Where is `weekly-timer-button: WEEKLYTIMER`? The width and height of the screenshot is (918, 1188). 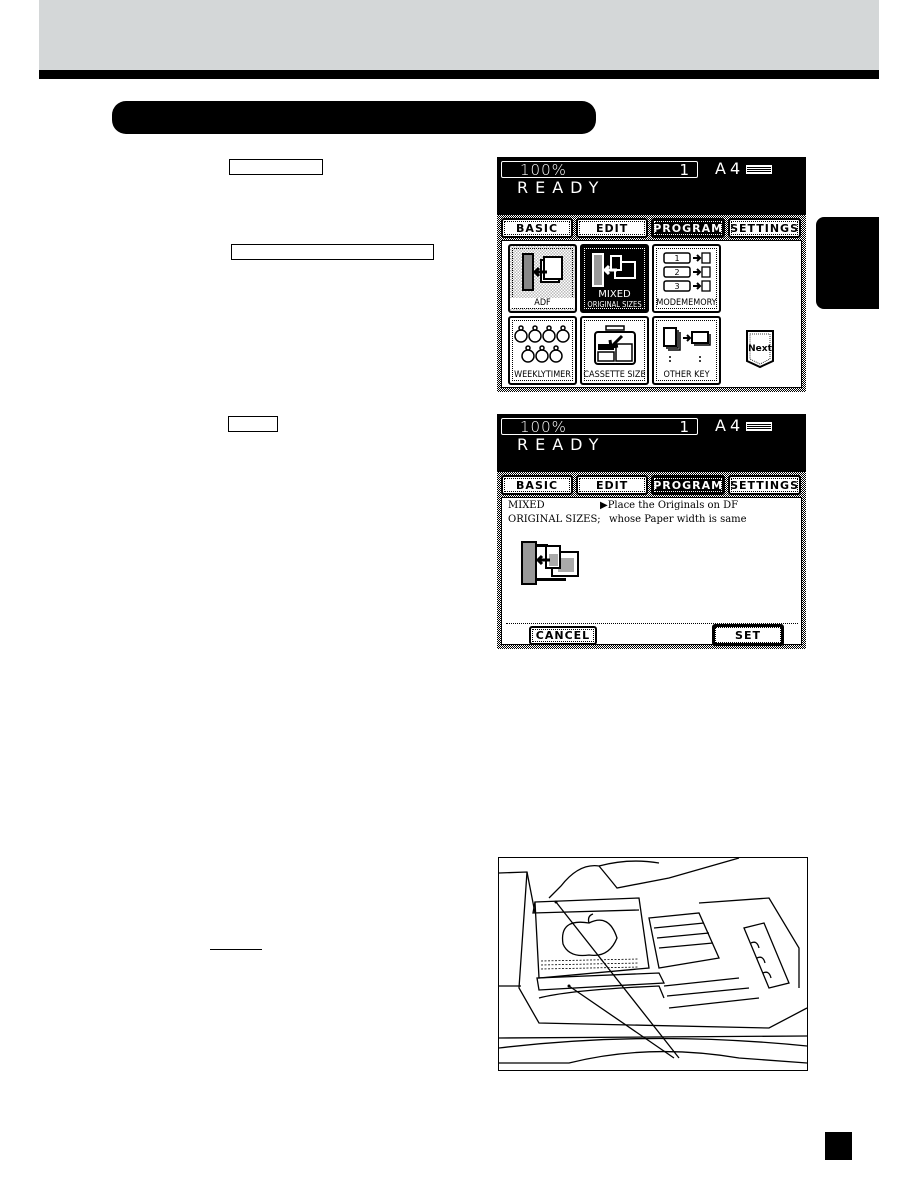
weekly-timer-button: WEEKLYTIMER is located at coordinates (542, 350).